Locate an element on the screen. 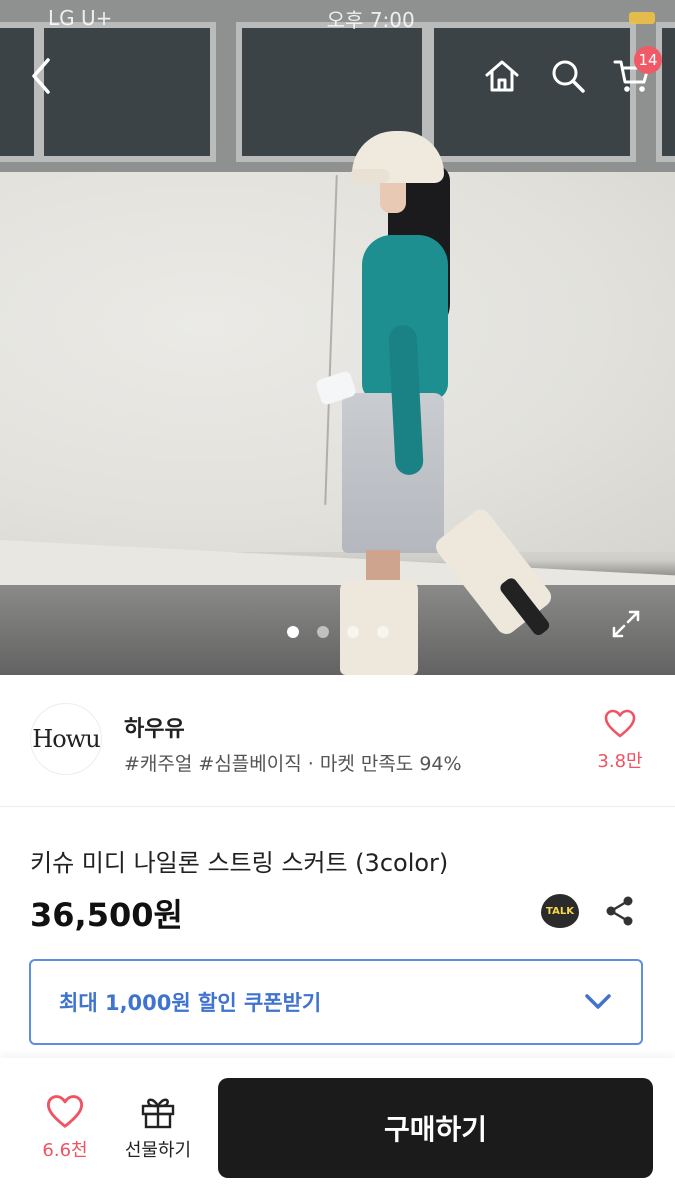  expand-image-button is located at coordinates (626, 624).